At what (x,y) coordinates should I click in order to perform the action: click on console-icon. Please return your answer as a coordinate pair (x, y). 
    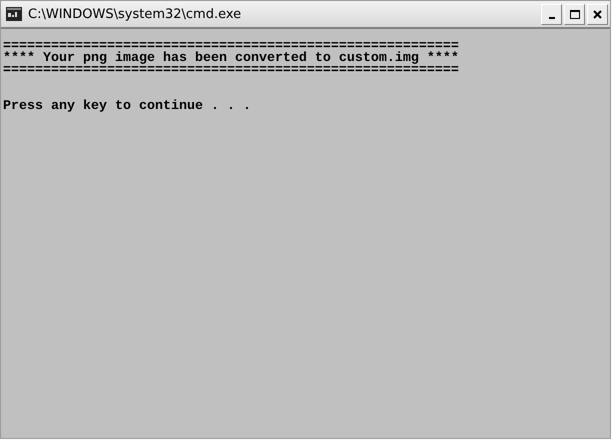
    Looking at the image, I should click on (14, 14).